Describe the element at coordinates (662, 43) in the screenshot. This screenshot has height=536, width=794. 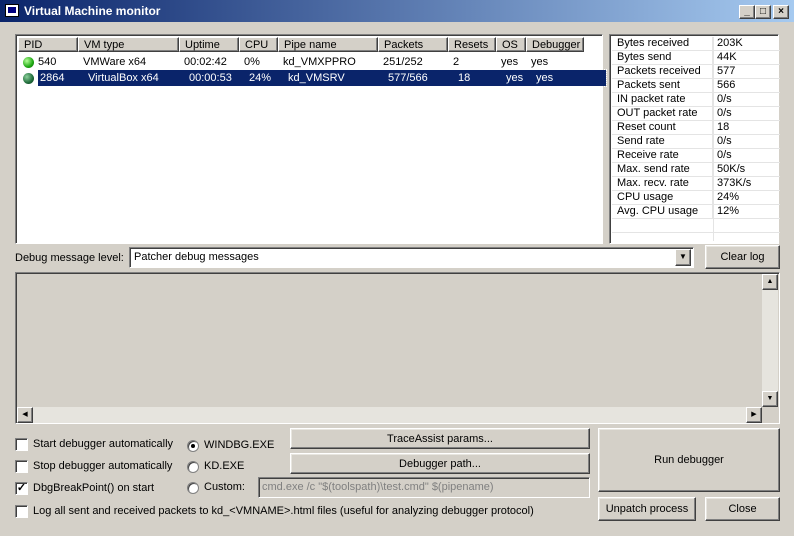
I see `stat-label: Bytes received` at that location.